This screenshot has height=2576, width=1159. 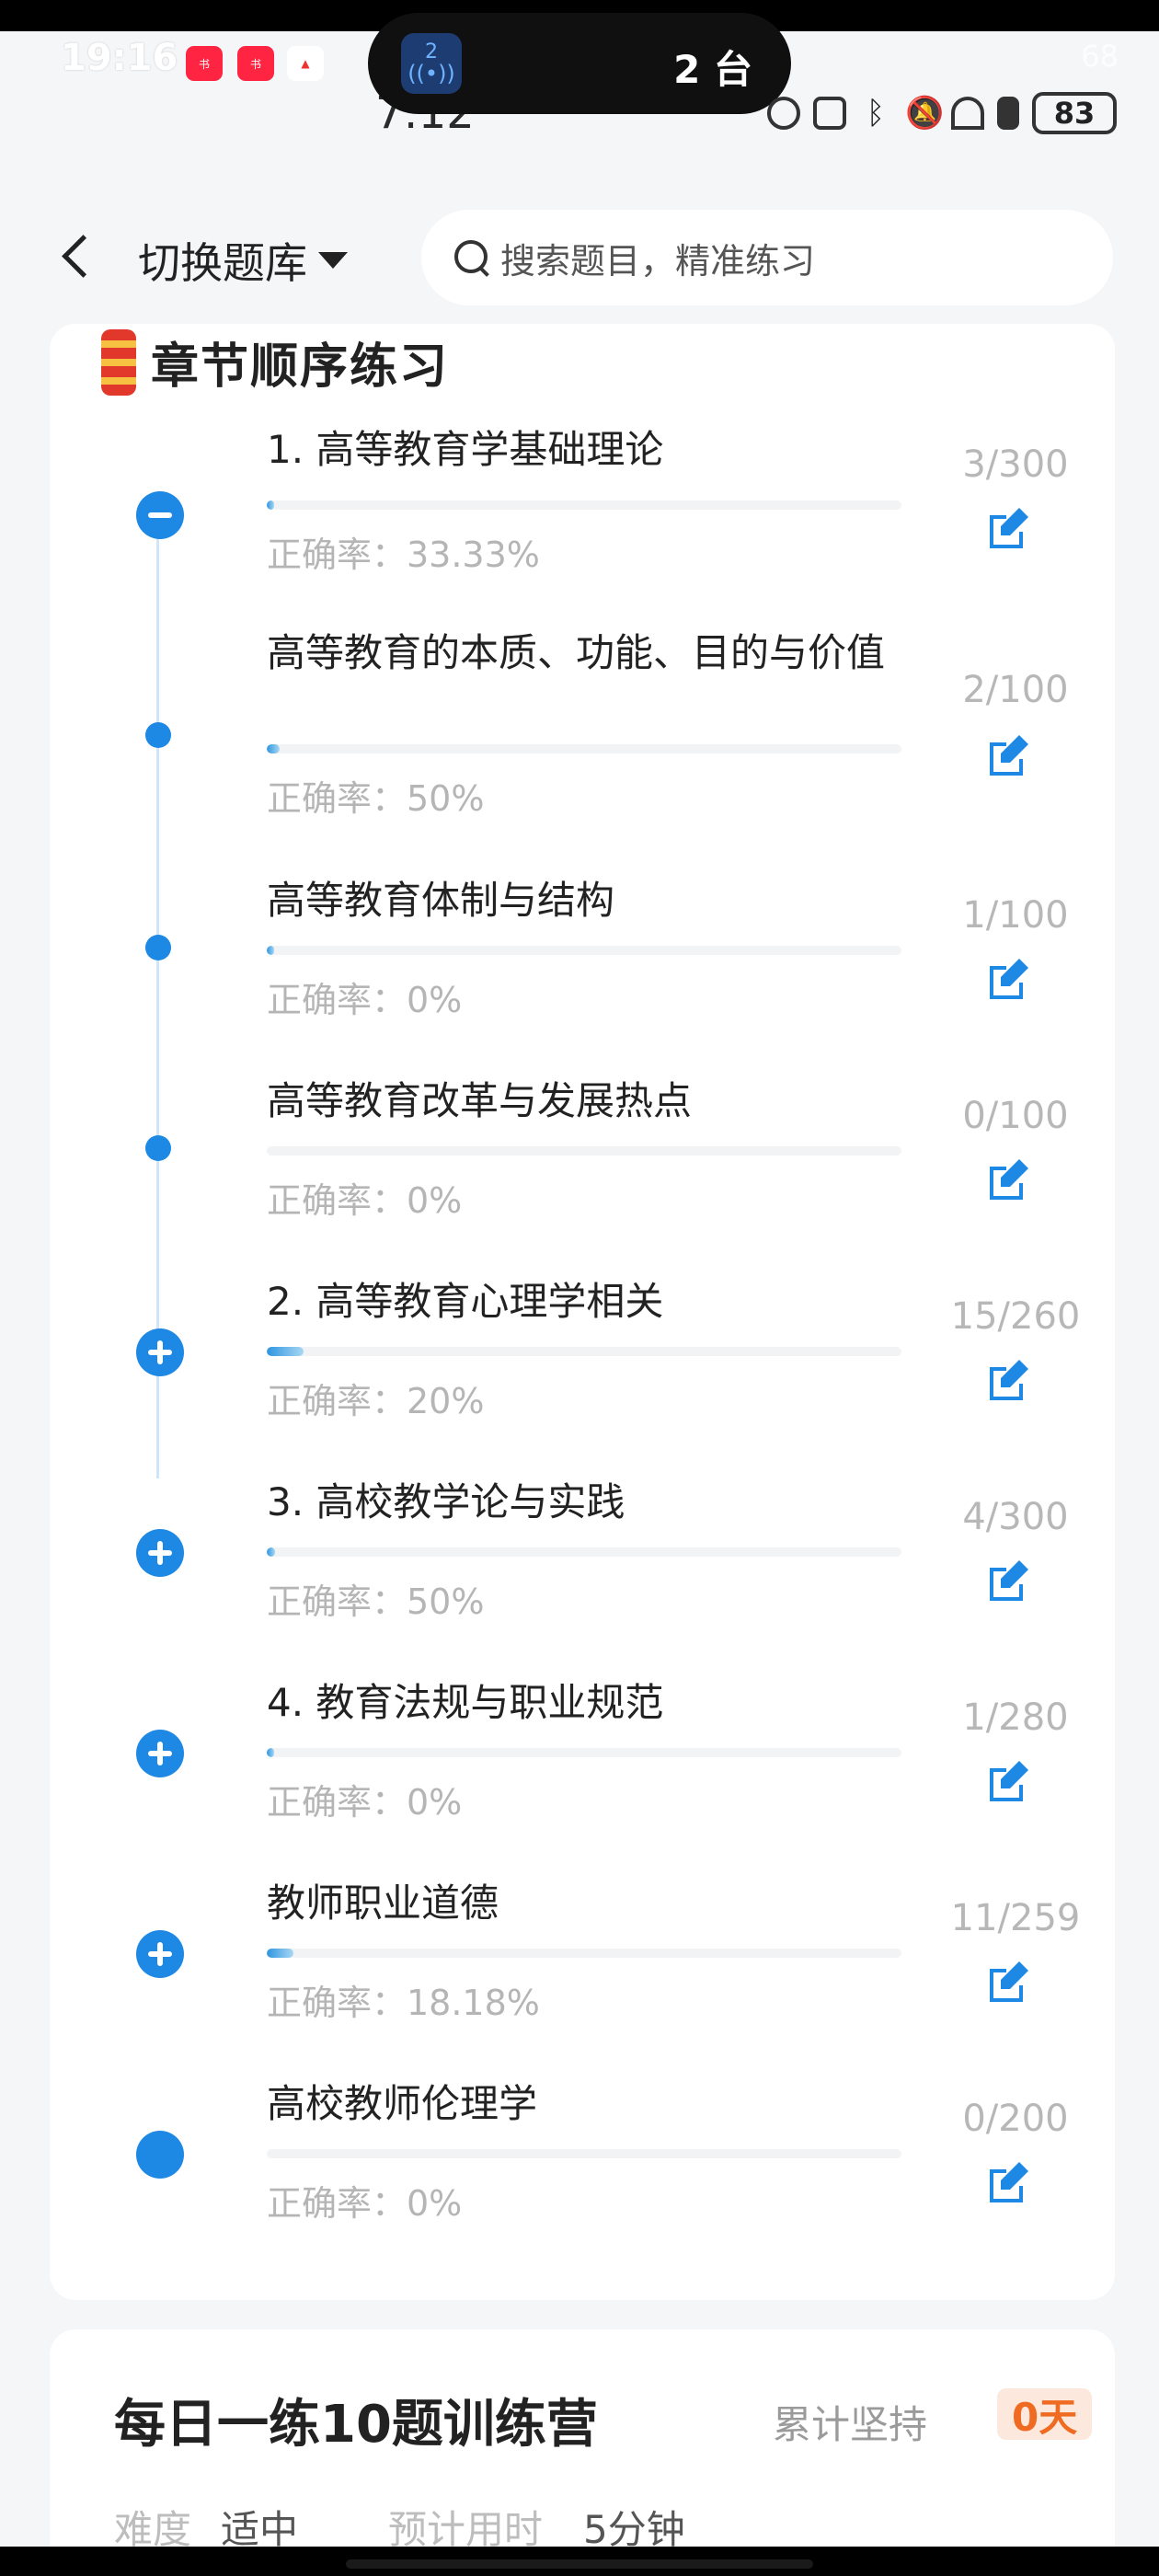 What do you see at coordinates (1015, 464) in the screenshot?
I see `progress-count: 3/300` at bounding box center [1015, 464].